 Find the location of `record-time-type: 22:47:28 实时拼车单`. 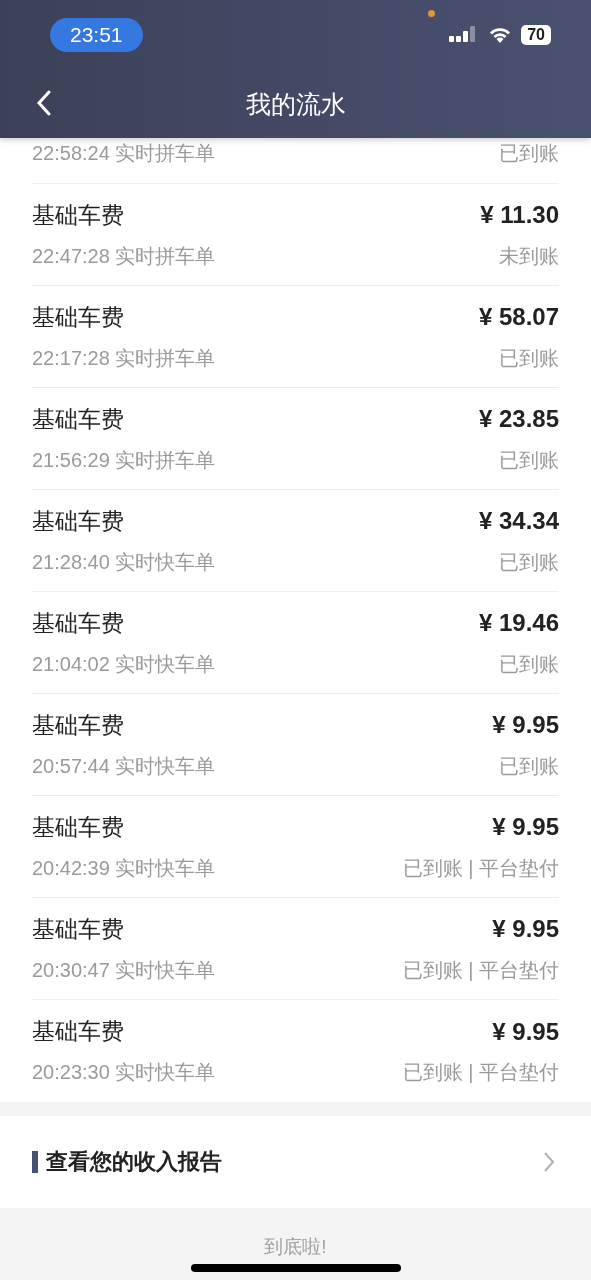

record-time-type: 22:47:28 实时拼车单 is located at coordinates (124, 256).